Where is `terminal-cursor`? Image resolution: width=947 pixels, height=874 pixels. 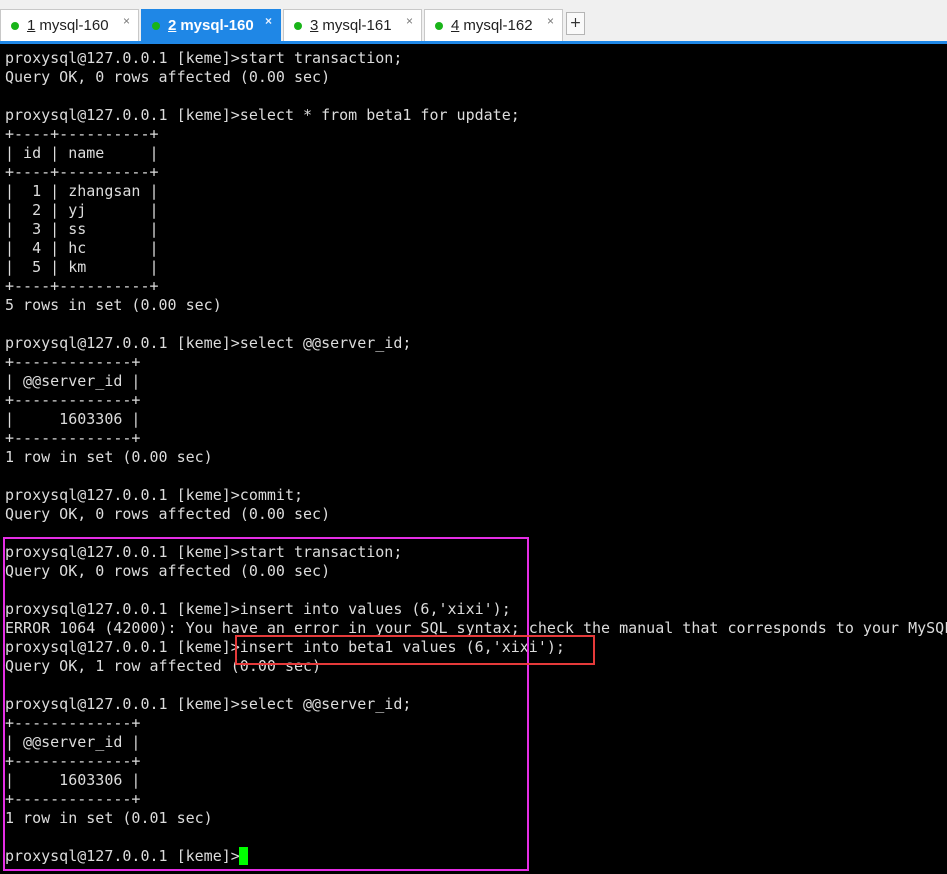
terminal-cursor is located at coordinates (243, 856).